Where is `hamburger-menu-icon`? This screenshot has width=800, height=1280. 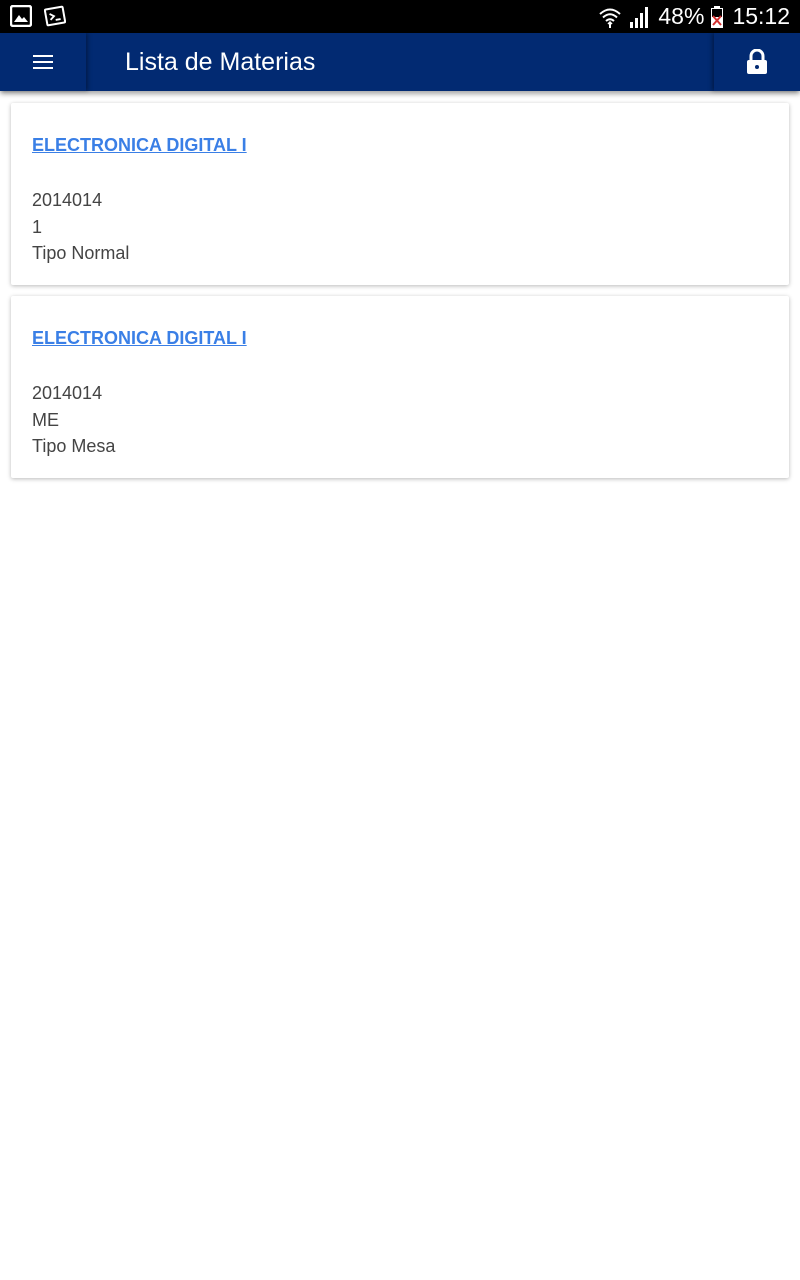 hamburger-menu-icon is located at coordinates (43, 62).